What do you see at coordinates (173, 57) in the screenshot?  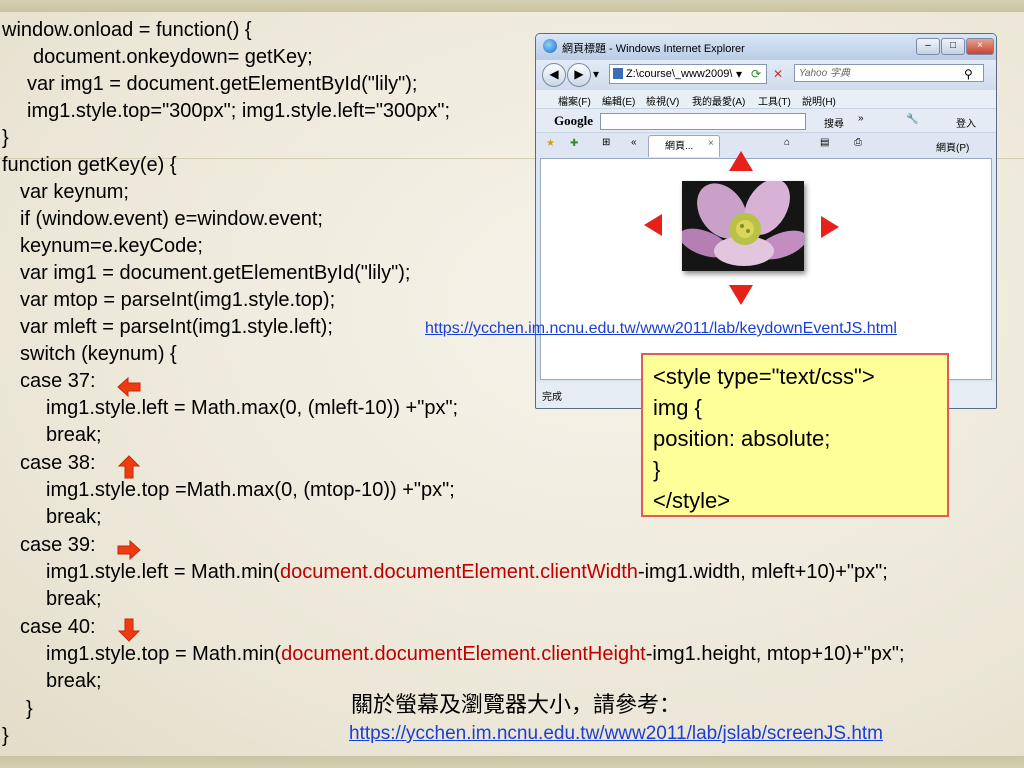 I see `code-line: document.onkeydown= getKey;` at bounding box center [173, 57].